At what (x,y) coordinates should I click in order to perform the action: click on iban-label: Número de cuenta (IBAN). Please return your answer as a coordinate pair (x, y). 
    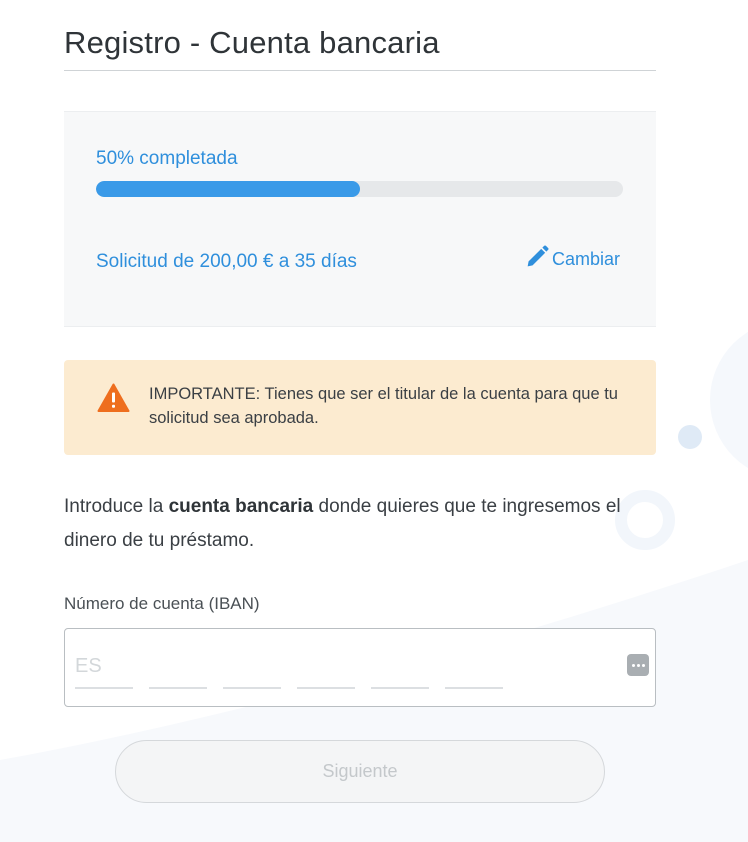
    Looking at the image, I should click on (162, 603).